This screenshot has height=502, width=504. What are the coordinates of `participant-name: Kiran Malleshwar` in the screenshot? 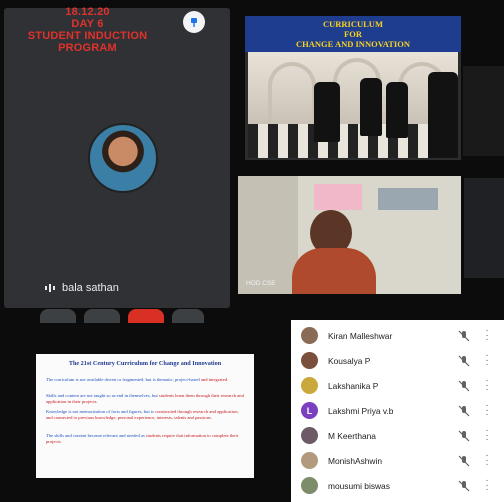 It's located at (360, 336).